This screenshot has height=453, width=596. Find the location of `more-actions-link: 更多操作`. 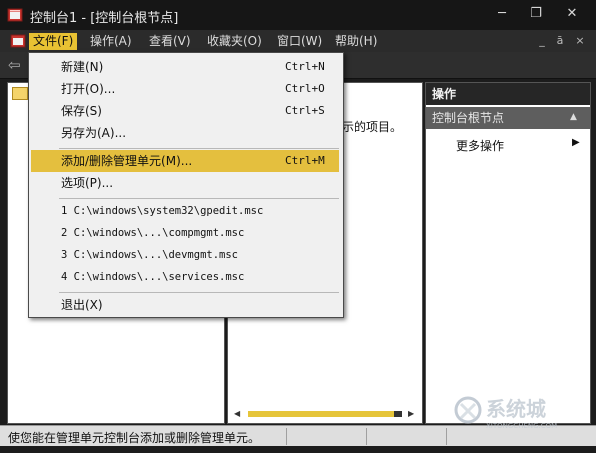

more-actions-link: 更多操作 is located at coordinates (480, 145).